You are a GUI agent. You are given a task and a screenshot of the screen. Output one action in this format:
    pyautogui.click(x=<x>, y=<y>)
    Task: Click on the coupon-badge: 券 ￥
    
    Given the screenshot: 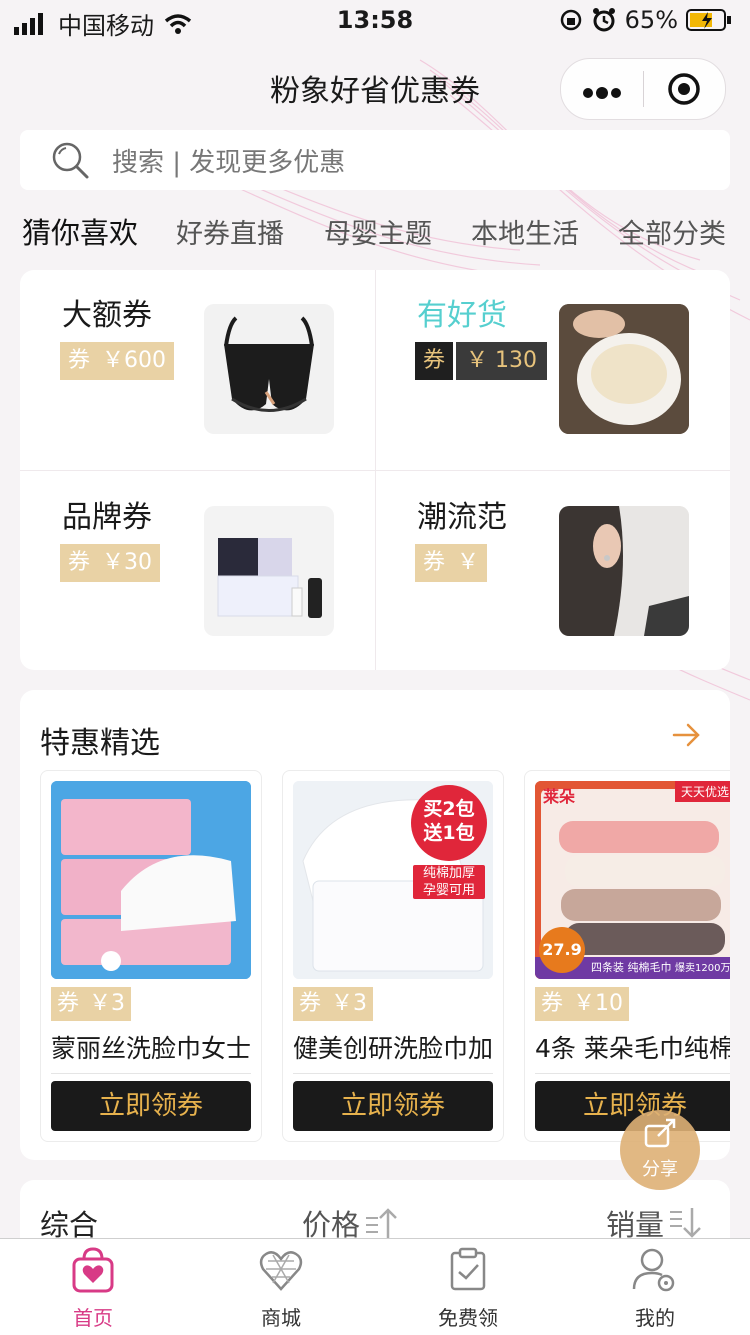 What is the action you would take?
    pyautogui.click(x=451, y=563)
    